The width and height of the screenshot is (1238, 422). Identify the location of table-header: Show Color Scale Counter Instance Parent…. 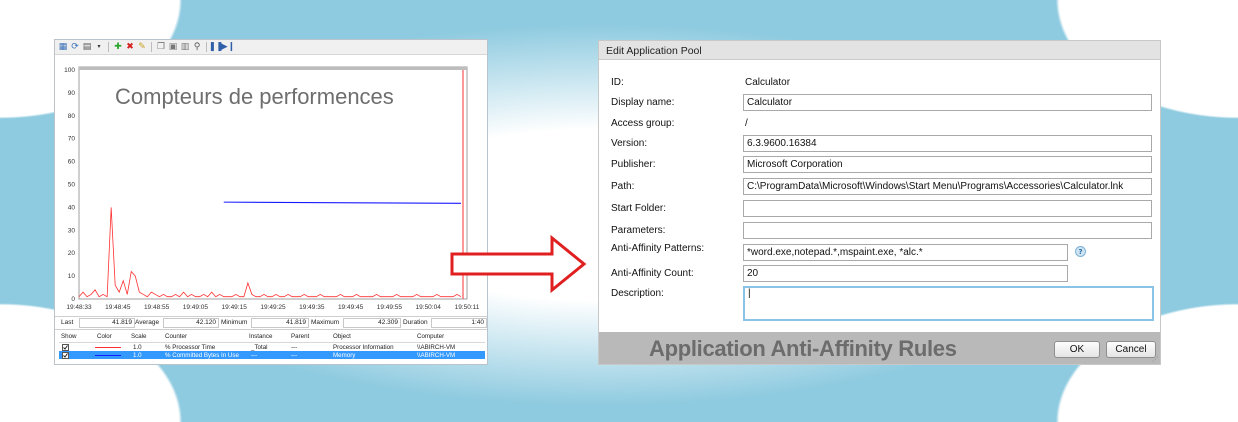
(272, 337).